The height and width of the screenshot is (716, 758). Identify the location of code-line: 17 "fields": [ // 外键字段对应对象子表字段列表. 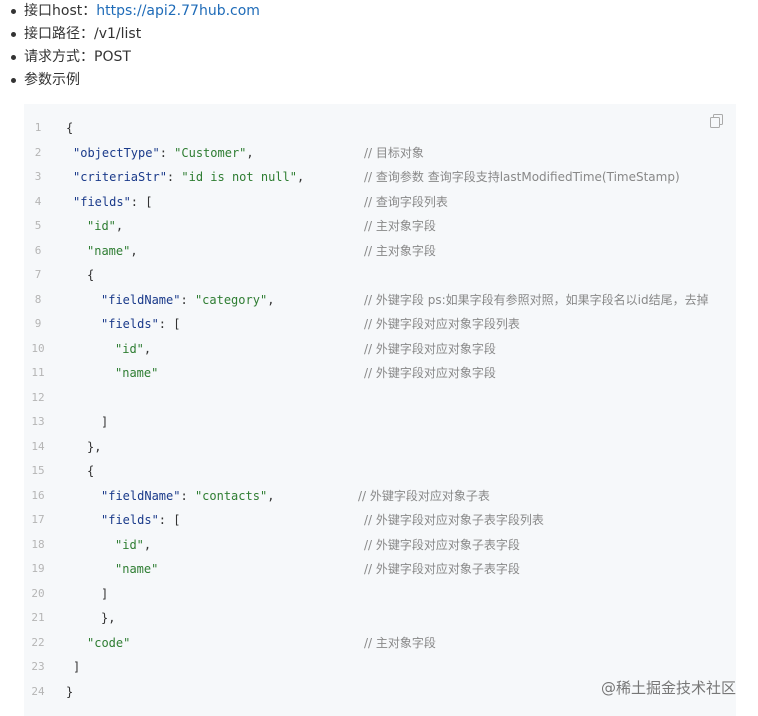
(380, 520).